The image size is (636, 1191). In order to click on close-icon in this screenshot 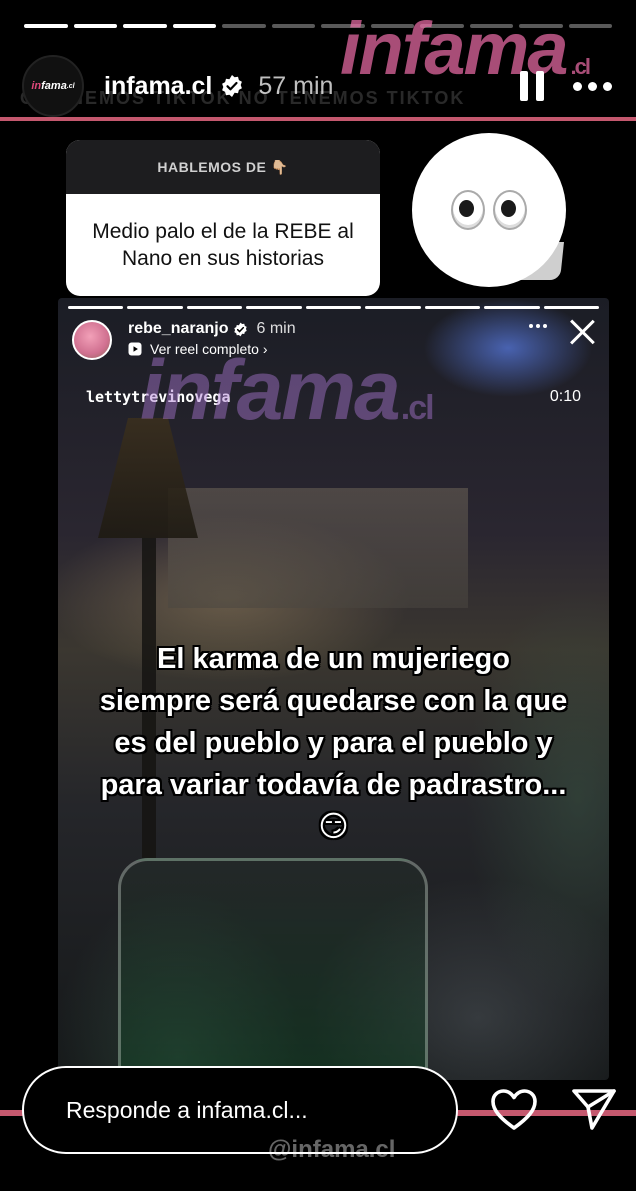, I will do `click(582, 331)`.